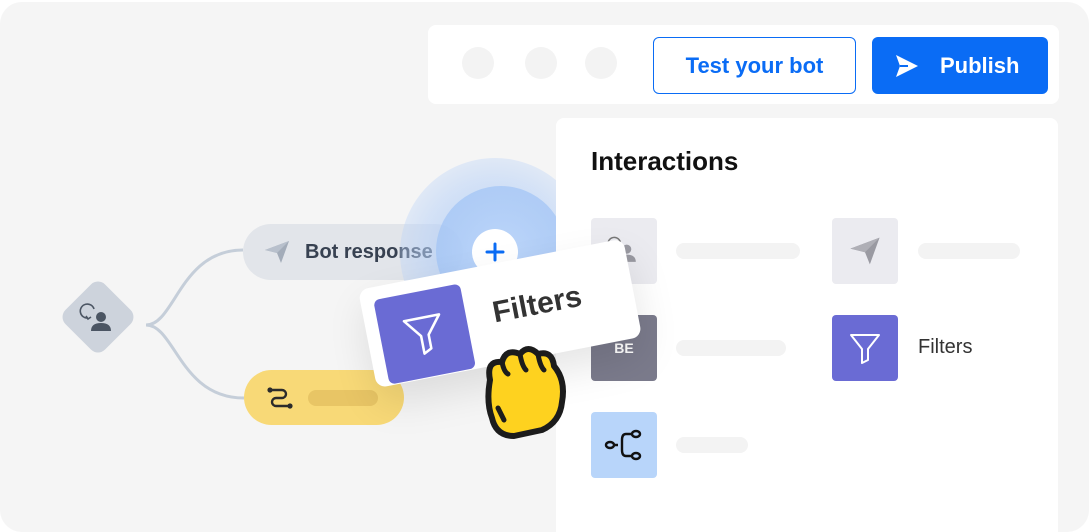 The height and width of the screenshot is (532, 1089). What do you see at coordinates (665, 161) in the screenshot?
I see `panel-title: Interactions` at bounding box center [665, 161].